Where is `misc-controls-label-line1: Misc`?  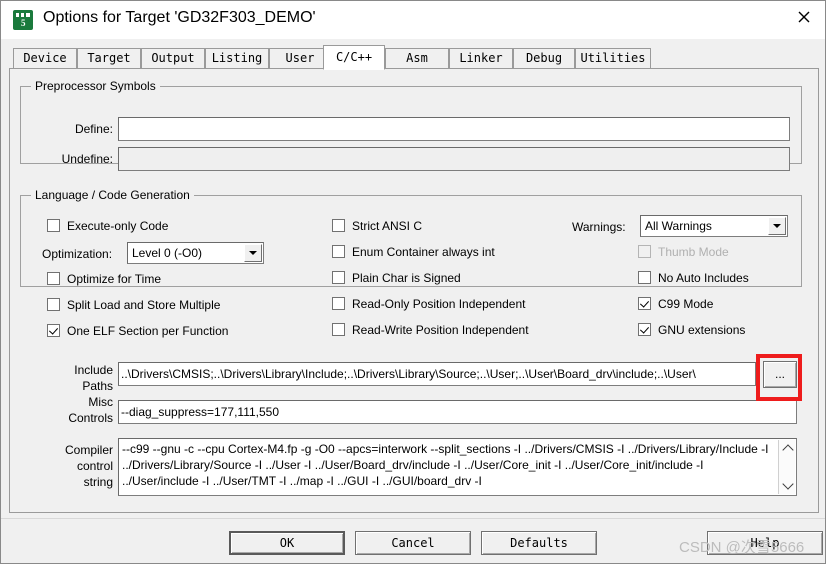
misc-controls-label-line1: Misc is located at coordinates (100, 402).